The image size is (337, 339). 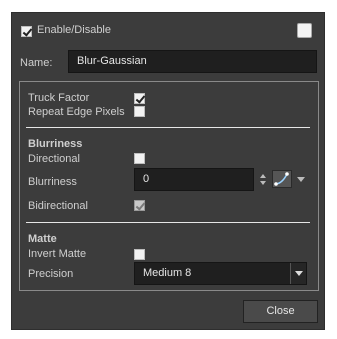 I want to click on bidirectional-checkbox, so click(x=140, y=205).